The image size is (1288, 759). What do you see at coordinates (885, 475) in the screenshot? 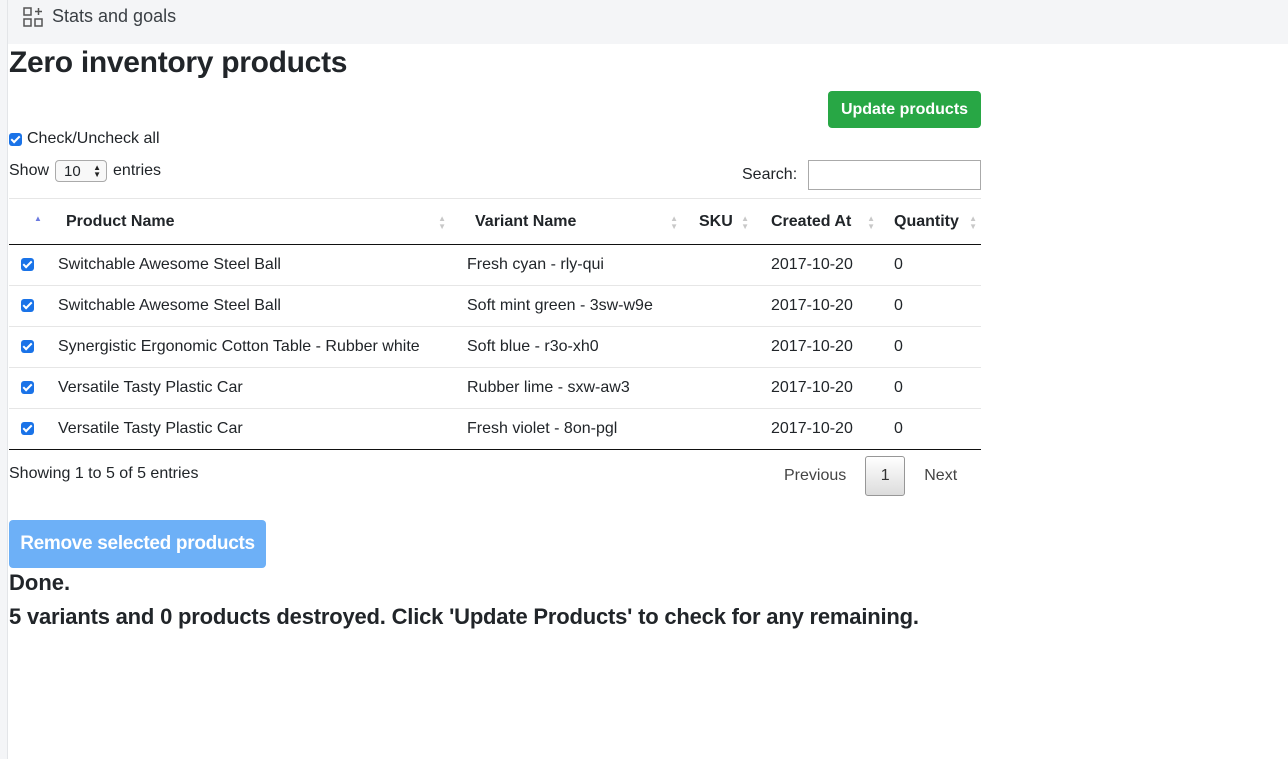
I see `page-1-button: 1` at bounding box center [885, 475].